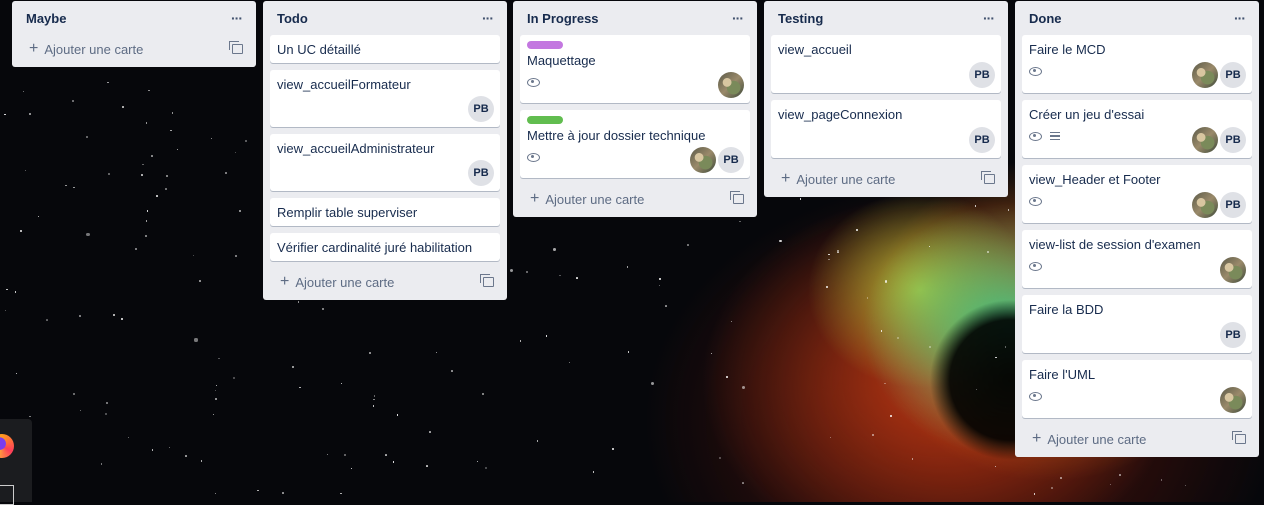  What do you see at coordinates (1137, 129) in the screenshot?
I see `card: Créer un jeu d'essai PB` at bounding box center [1137, 129].